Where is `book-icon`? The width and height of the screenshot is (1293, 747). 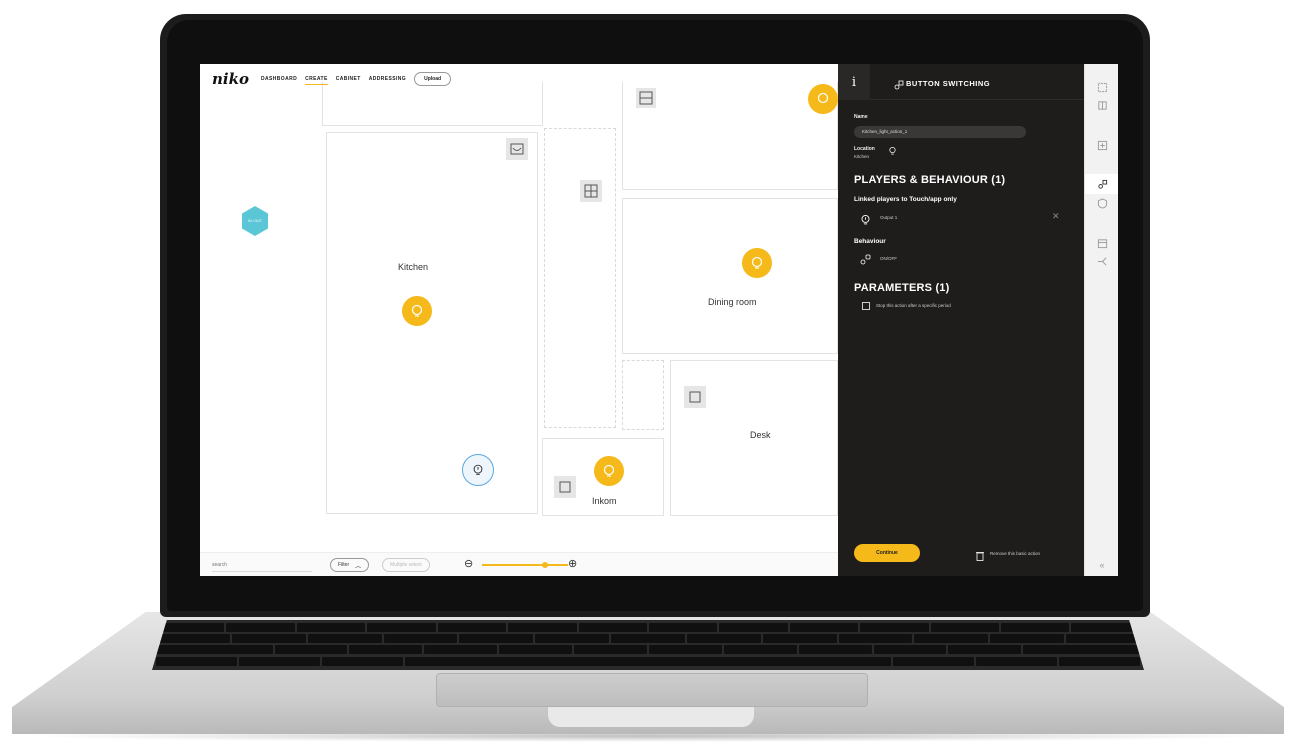 book-icon is located at coordinates (1102, 105).